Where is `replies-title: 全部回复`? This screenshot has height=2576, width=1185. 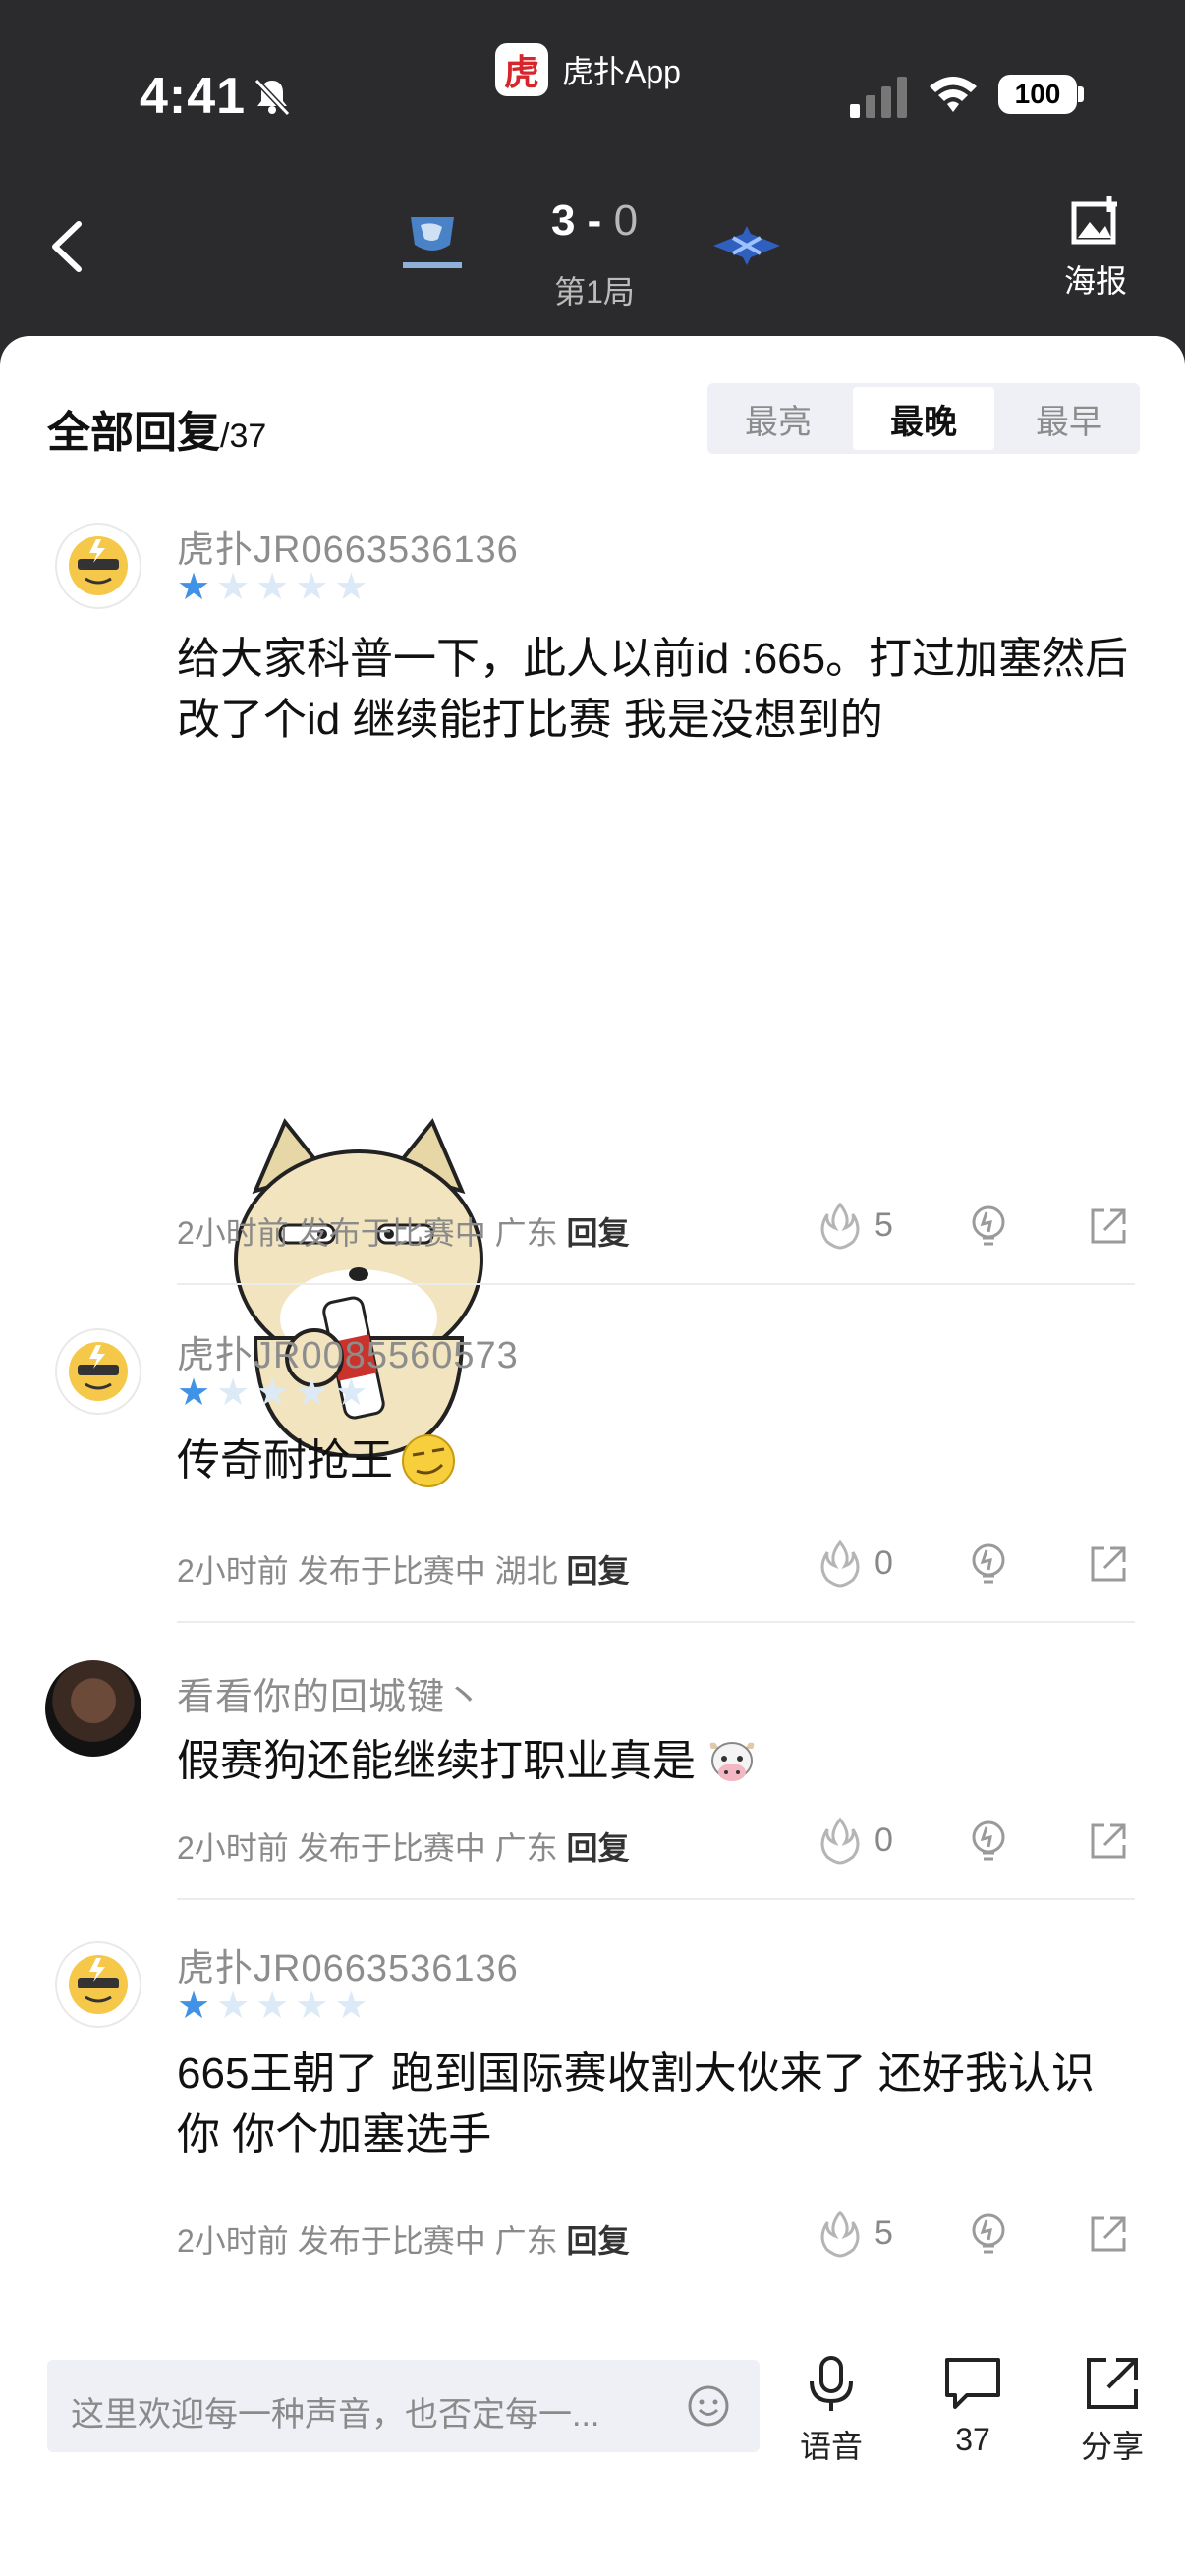
replies-title: 全部回复 is located at coordinates (134, 433).